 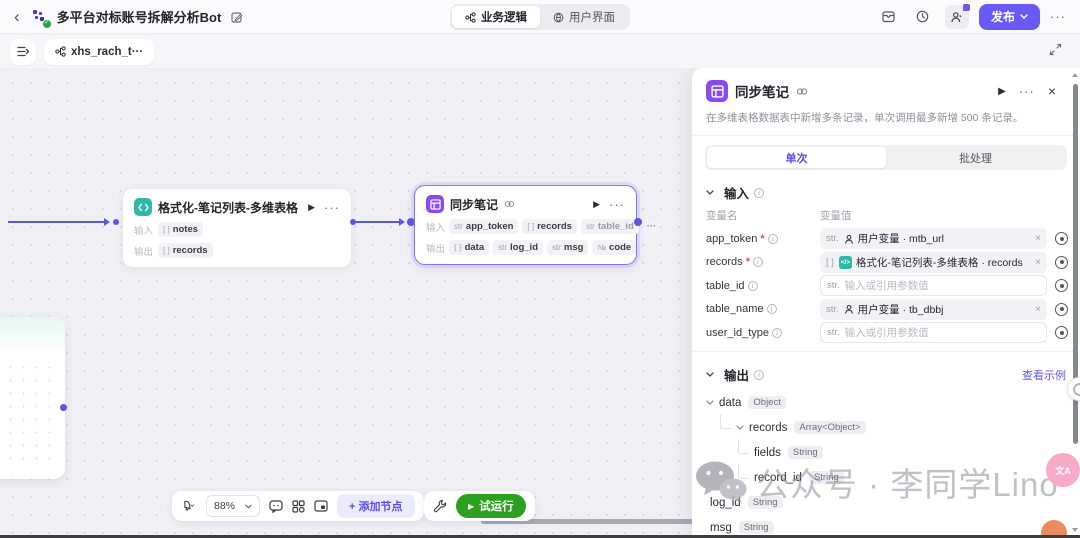 I want to click on back-button: ‹, so click(x=17, y=16).